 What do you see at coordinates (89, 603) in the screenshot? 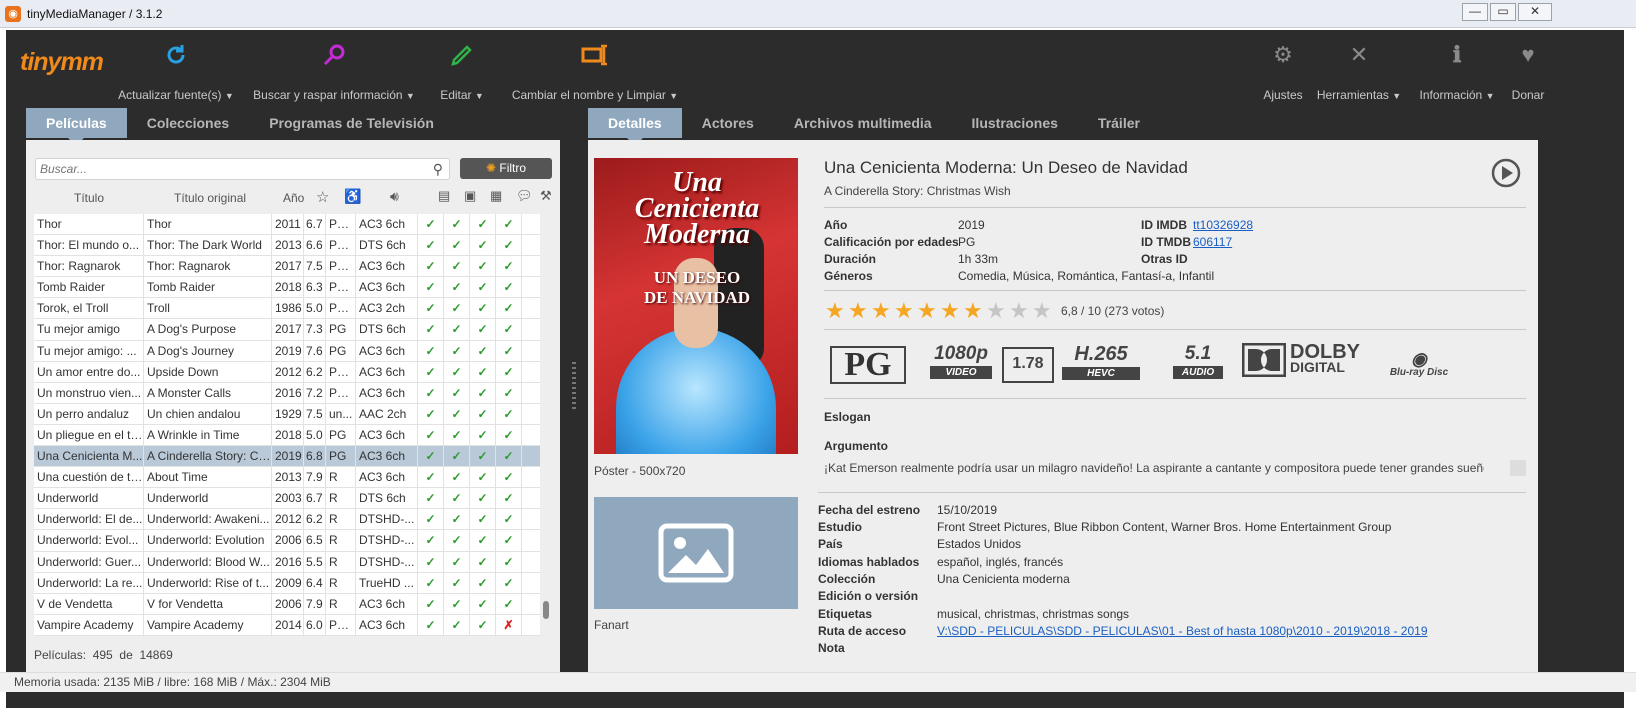
I see `title-cell: V de Vendetta` at bounding box center [89, 603].